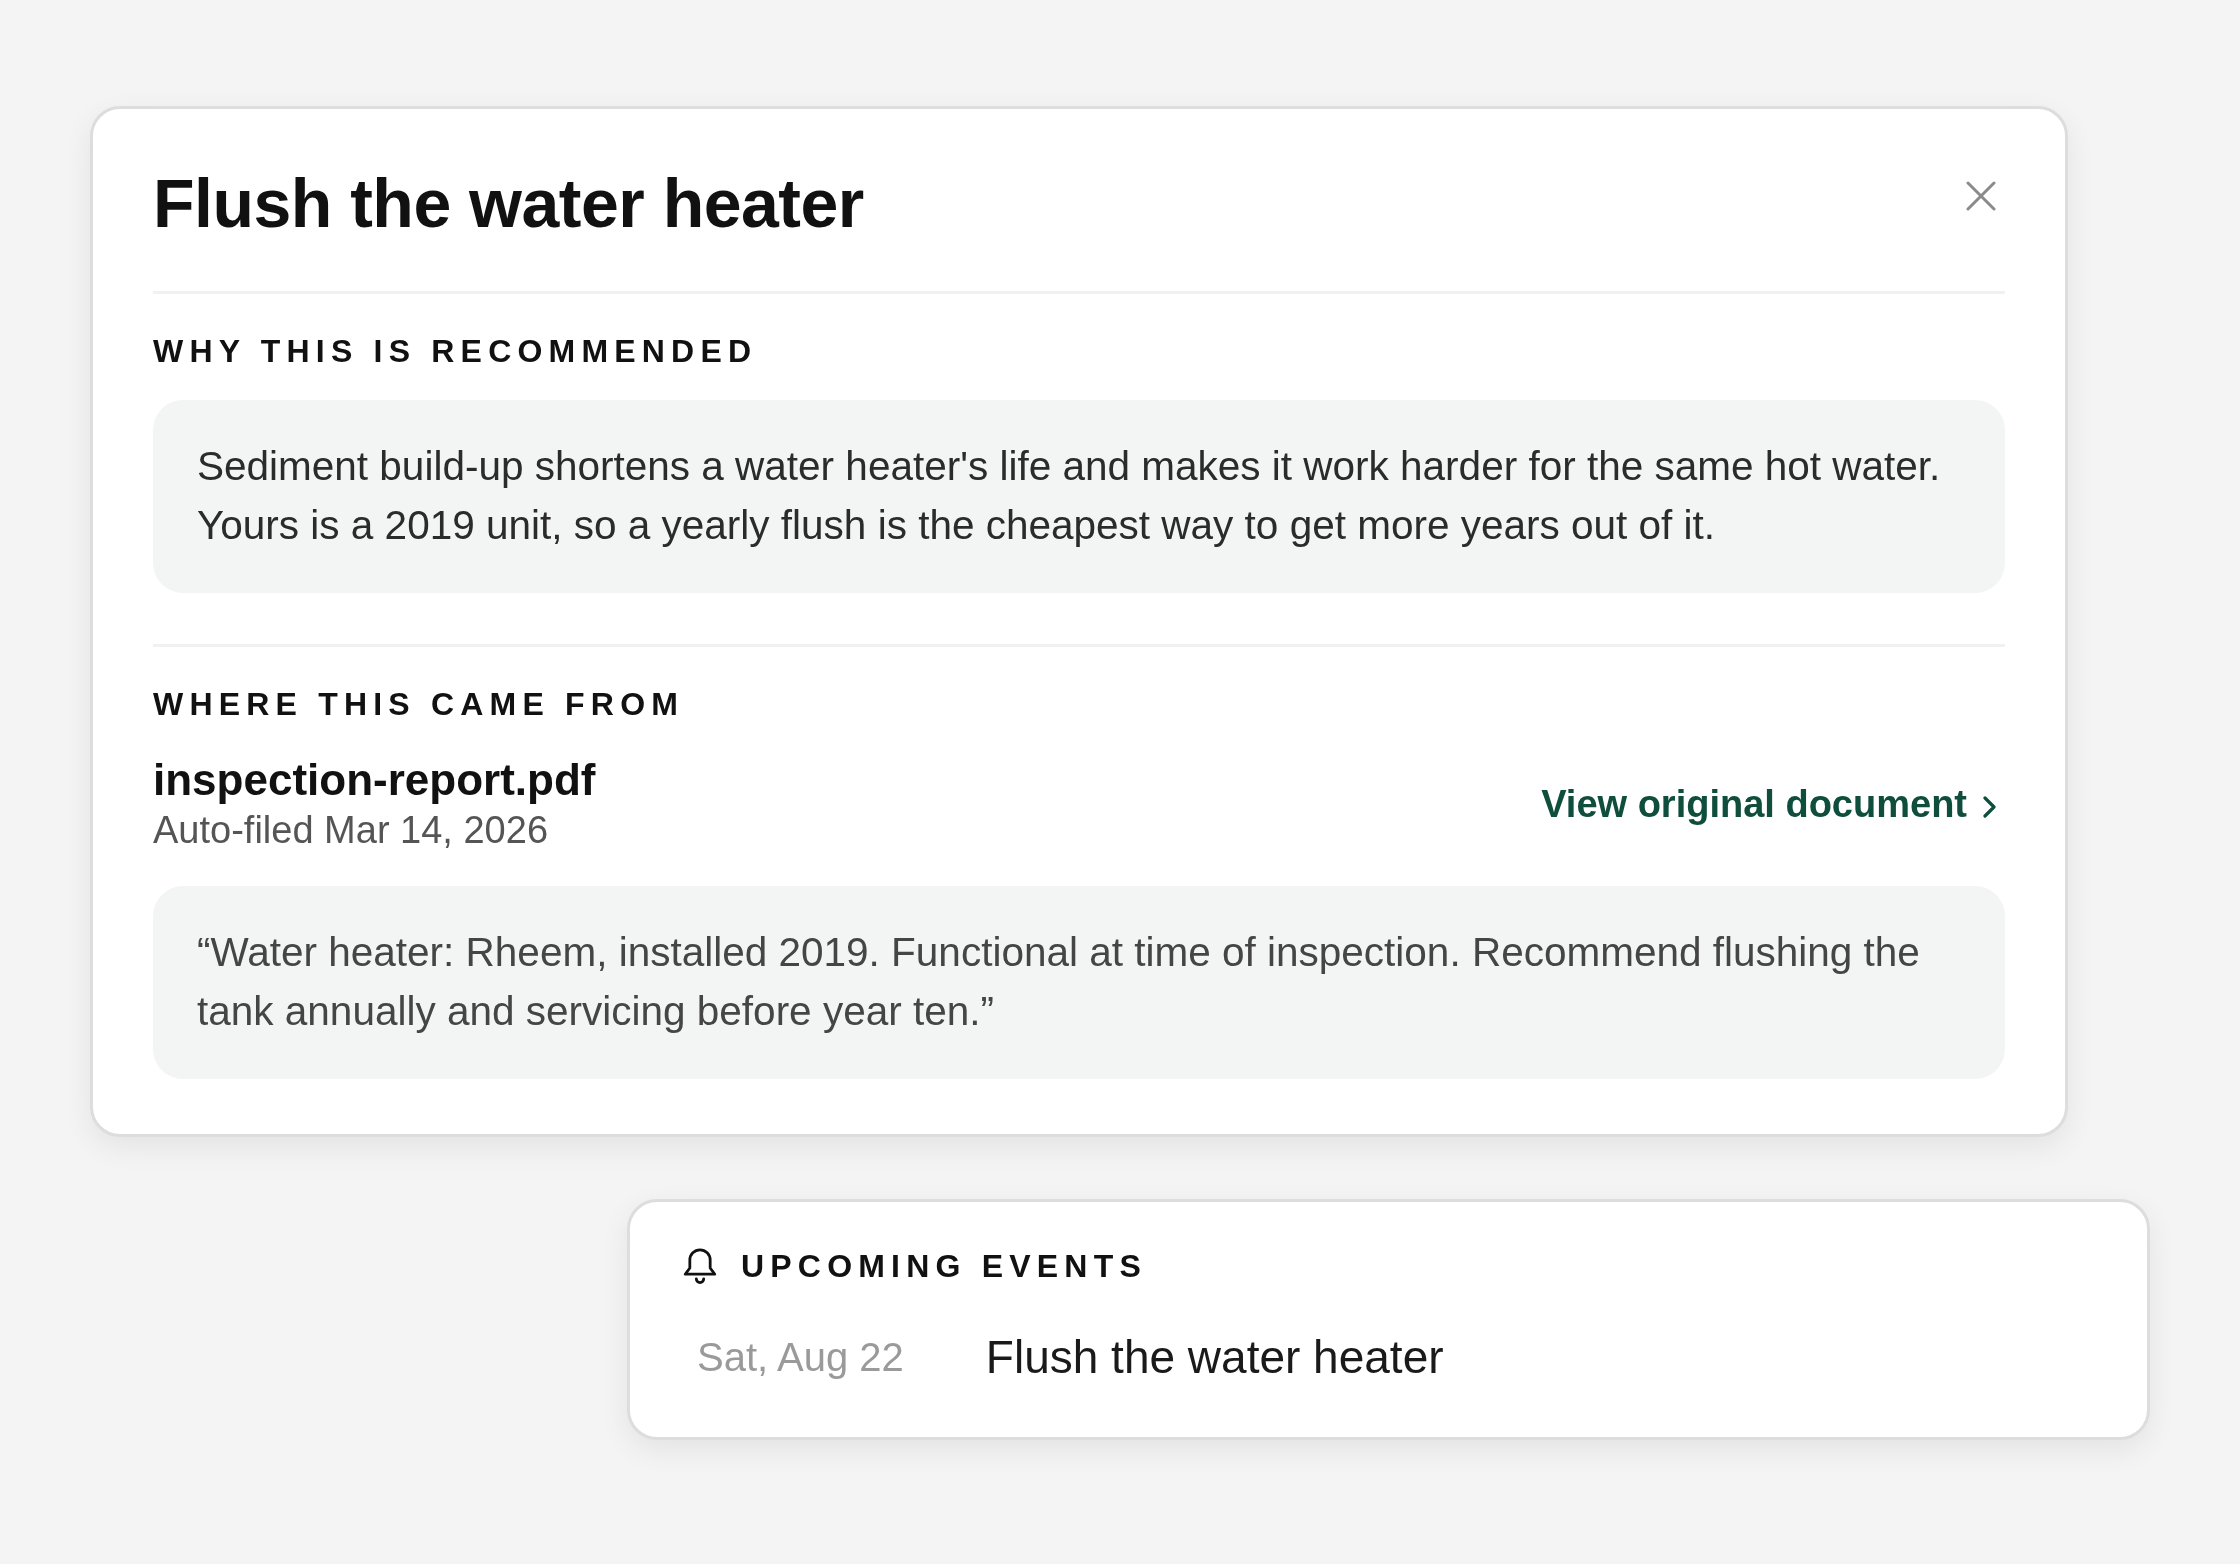 The image size is (2240, 1564). I want to click on section-heading: WHY THIS IS RECOMMENDED, so click(455, 351).